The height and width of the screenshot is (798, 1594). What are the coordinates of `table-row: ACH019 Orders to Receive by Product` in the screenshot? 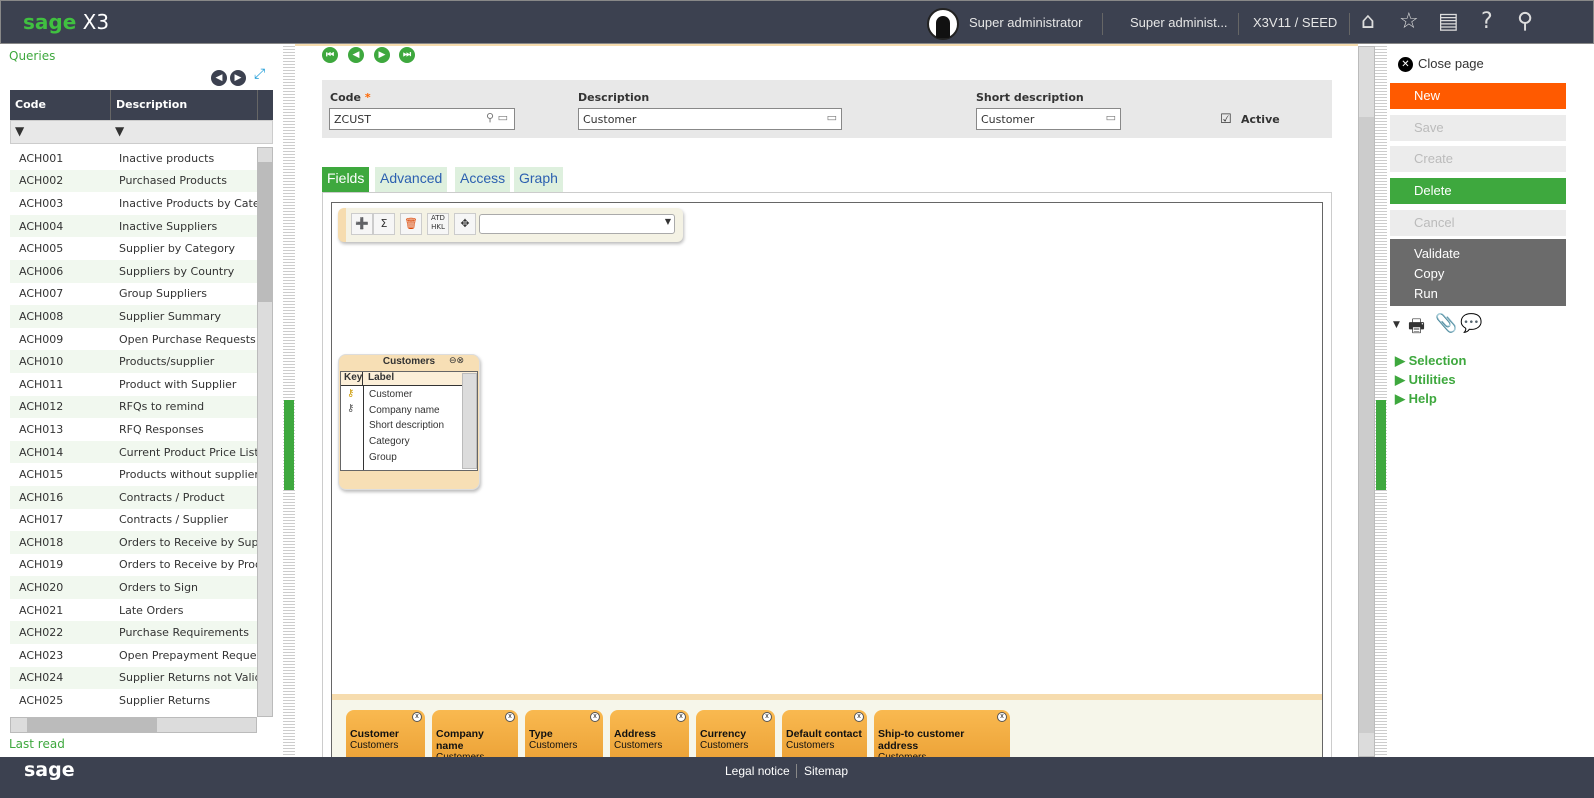 It's located at (133, 565).